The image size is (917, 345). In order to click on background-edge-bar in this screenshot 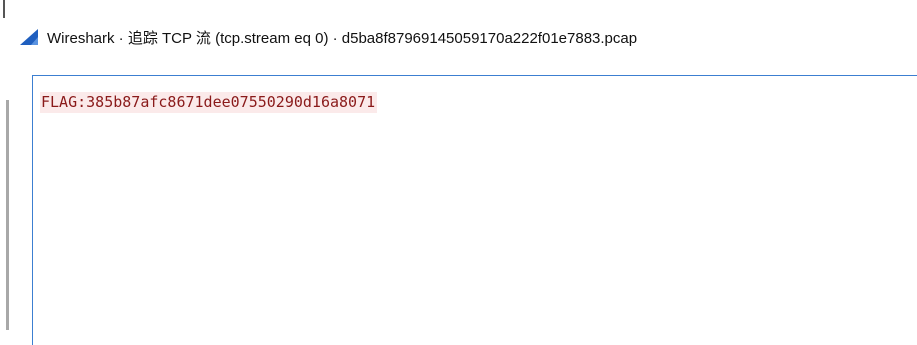, I will do `click(7, 215)`.